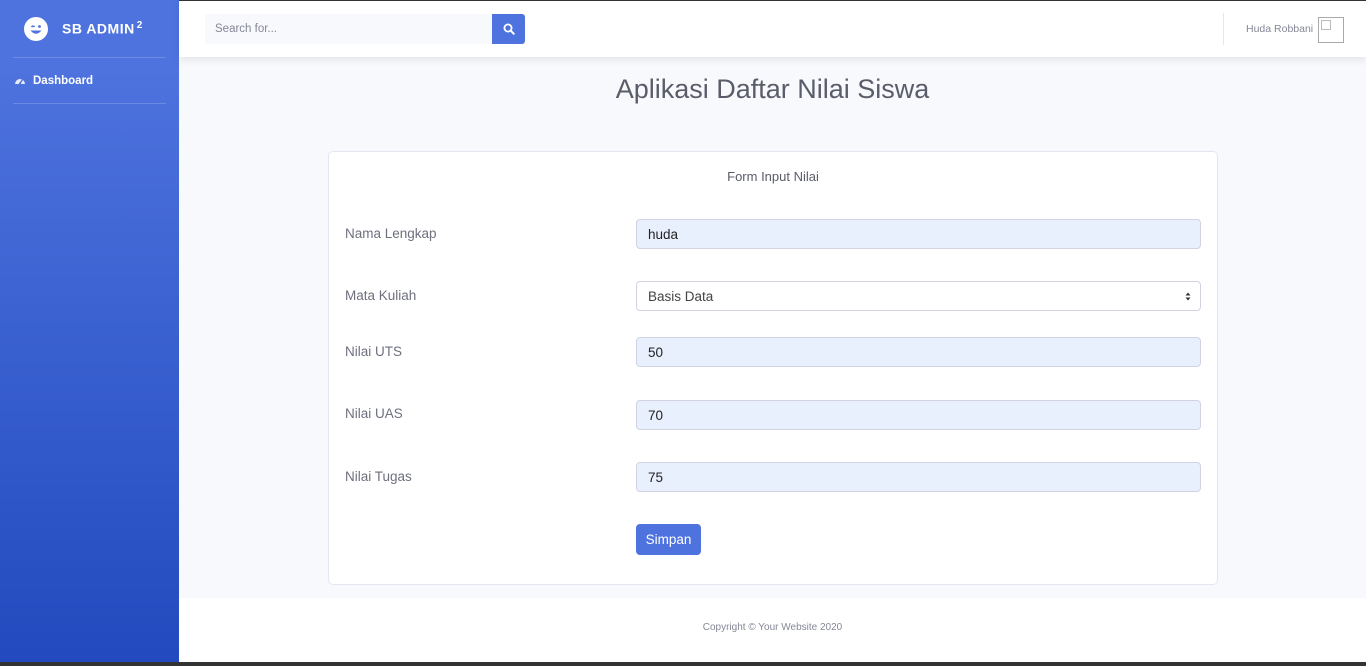 Image resolution: width=1366 pixels, height=666 pixels. What do you see at coordinates (668, 539) in the screenshot?
I see `simpan-button: Simpan` at bounding box center [668, 539].